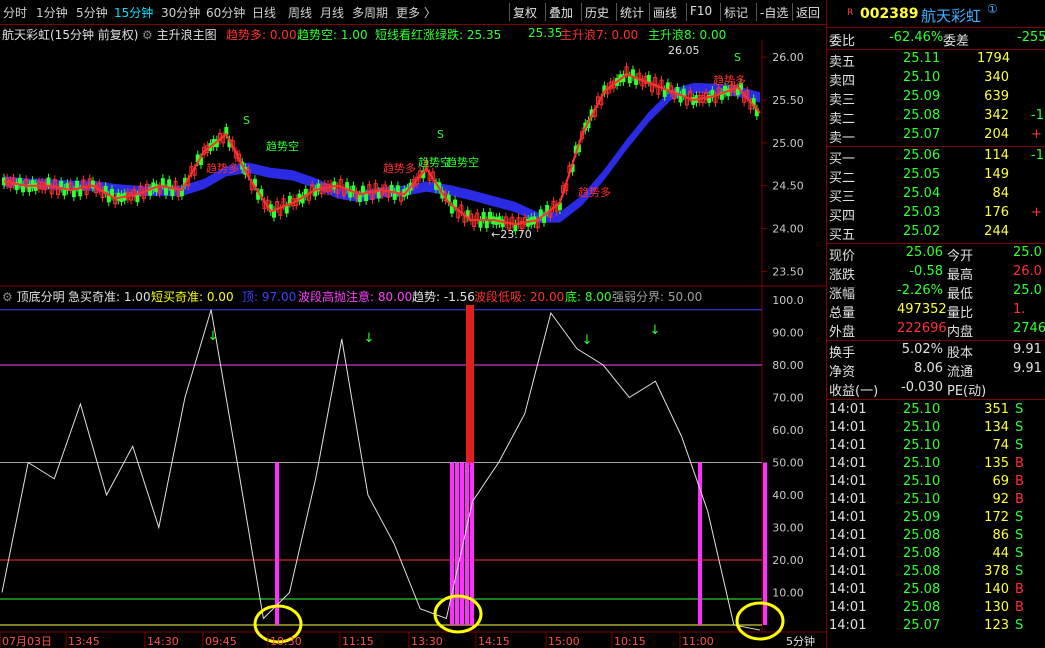 The image size is (1045, 648). Describe the element at coordinates (788, 100) in the screenshot. I see `main-y-tick: 25.50` at that location.